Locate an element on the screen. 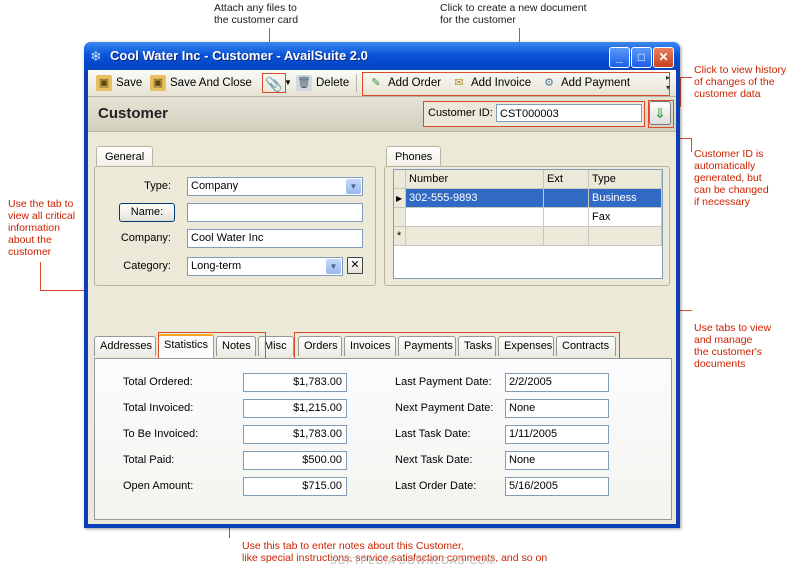 This screenshot has width=790, height=570. trash-icon: 🗑 is located at coordinates (304, 82).